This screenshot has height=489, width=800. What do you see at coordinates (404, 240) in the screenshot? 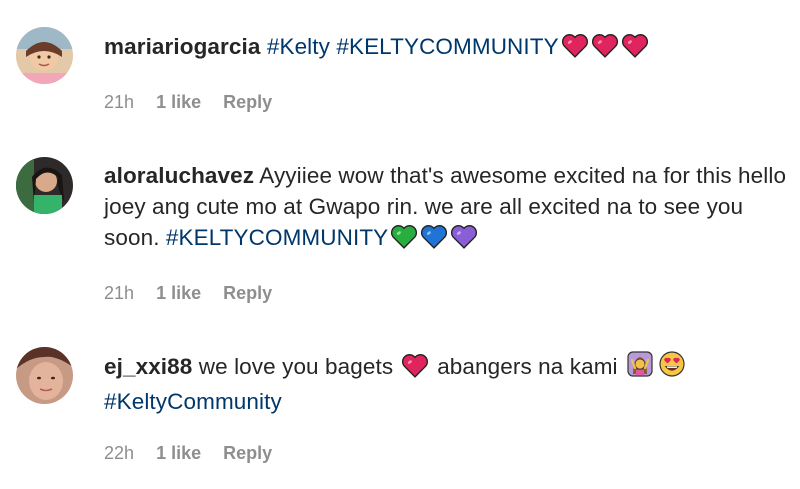
I see `green-heart-icon` at bounding box center [404, 240].